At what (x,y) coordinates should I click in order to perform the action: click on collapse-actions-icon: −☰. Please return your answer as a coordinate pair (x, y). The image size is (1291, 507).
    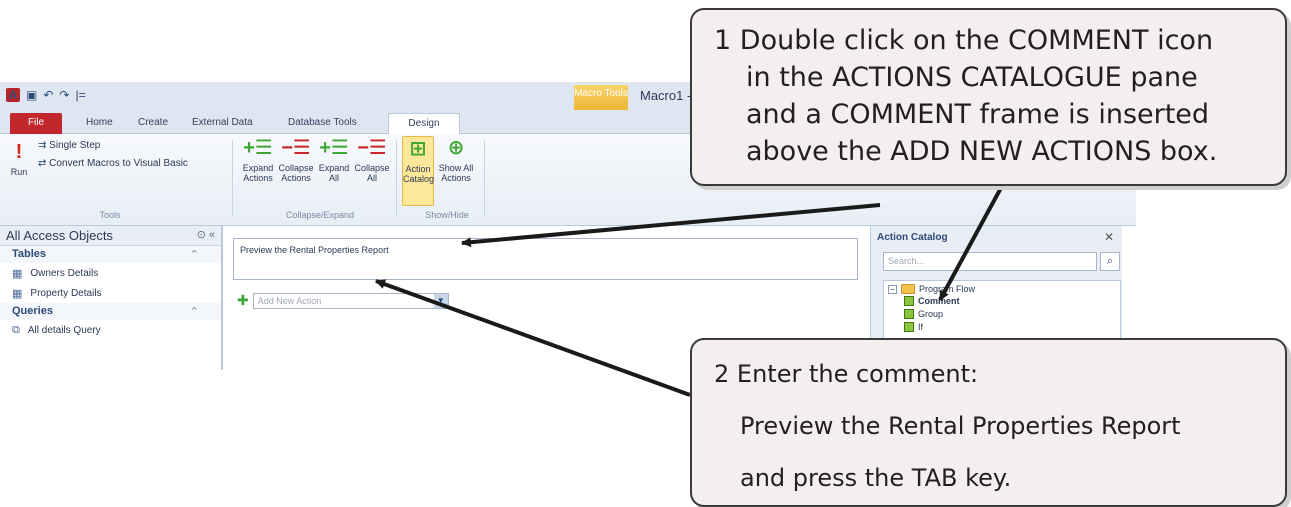
    Looking at the image, I should click on (296, 148).